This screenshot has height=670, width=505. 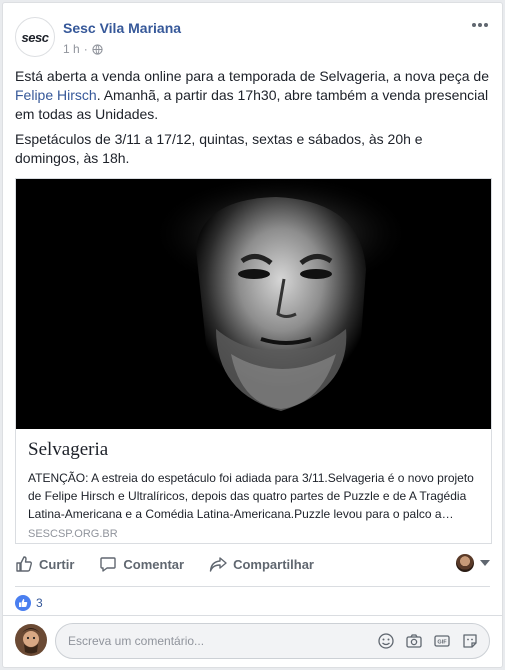 What do you see at coordinates (31, 640) in the screenshot?
I see `current-user-avatar` at bounding box center [31, 640].